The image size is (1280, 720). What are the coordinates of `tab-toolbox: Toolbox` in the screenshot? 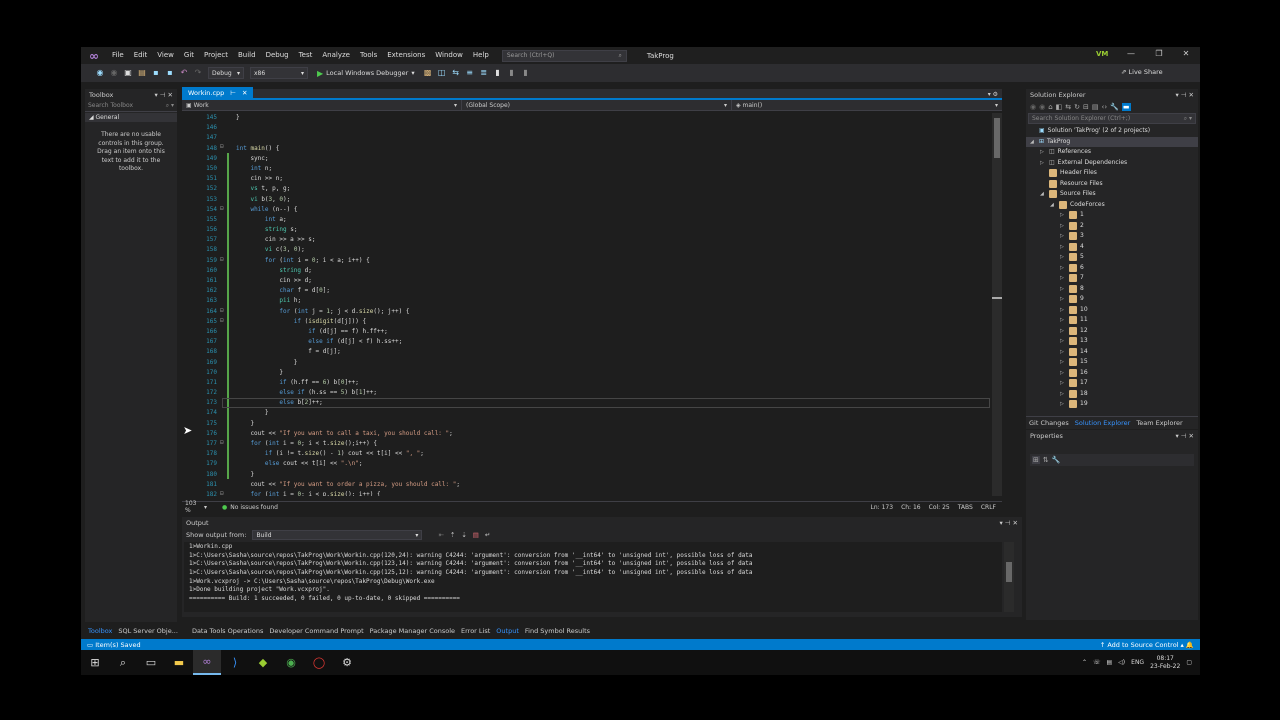 It's located at (100, 631).